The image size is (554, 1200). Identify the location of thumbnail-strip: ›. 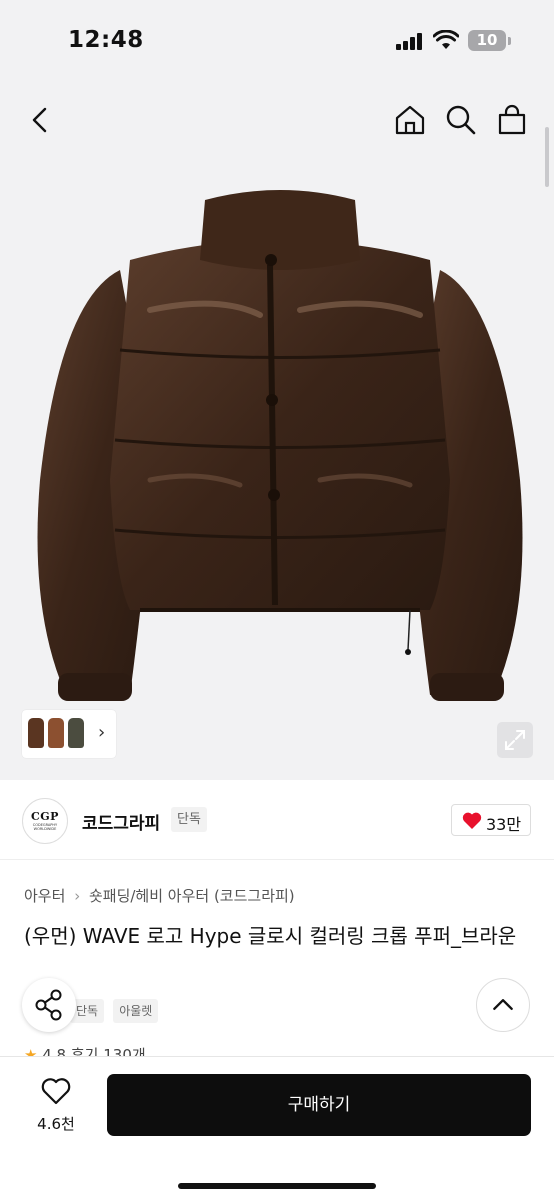
(69, 734).